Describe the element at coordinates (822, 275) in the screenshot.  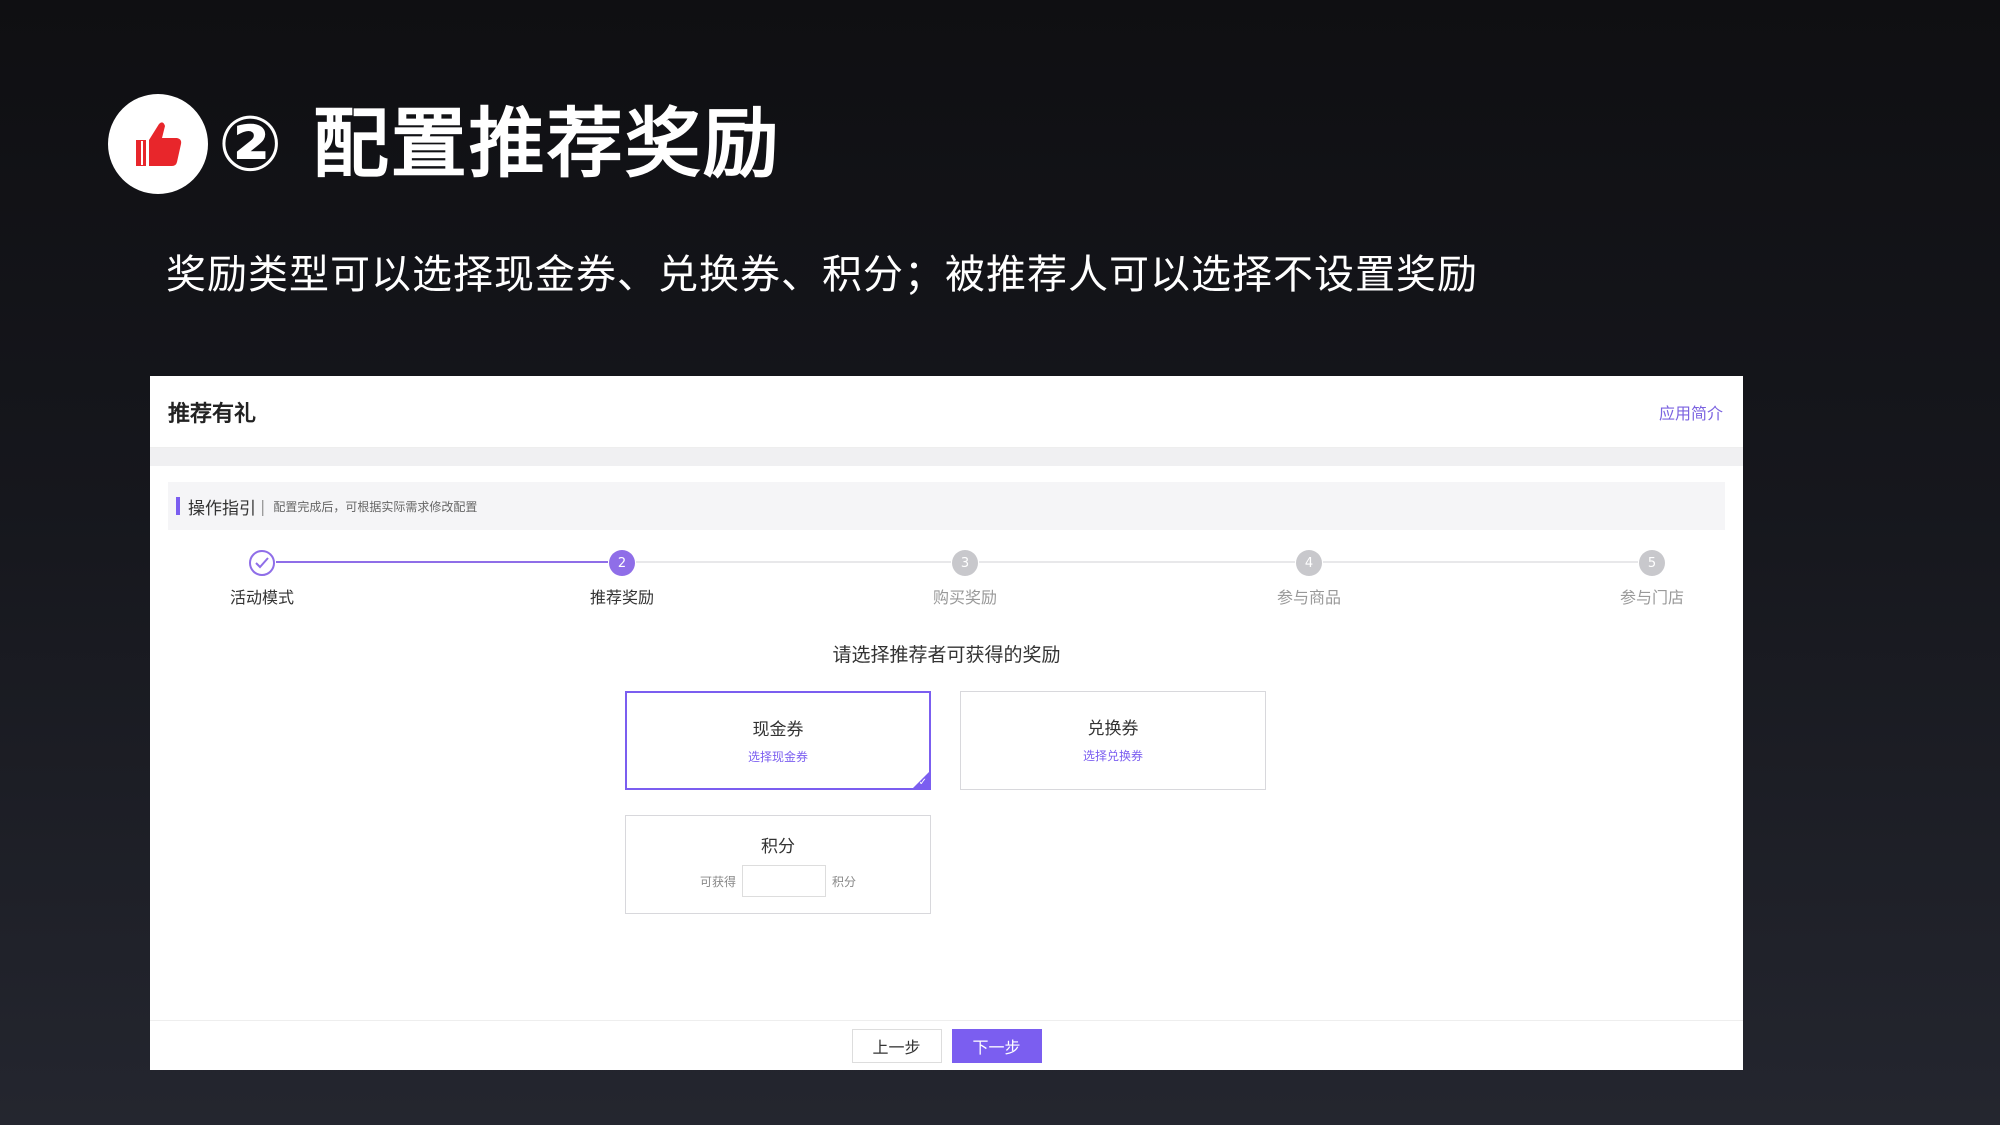
I see `slide-subtitle: 奖励类型可以选择现金券、兑换券、积分；被推荐人可以选择不设置奖励` at that location.